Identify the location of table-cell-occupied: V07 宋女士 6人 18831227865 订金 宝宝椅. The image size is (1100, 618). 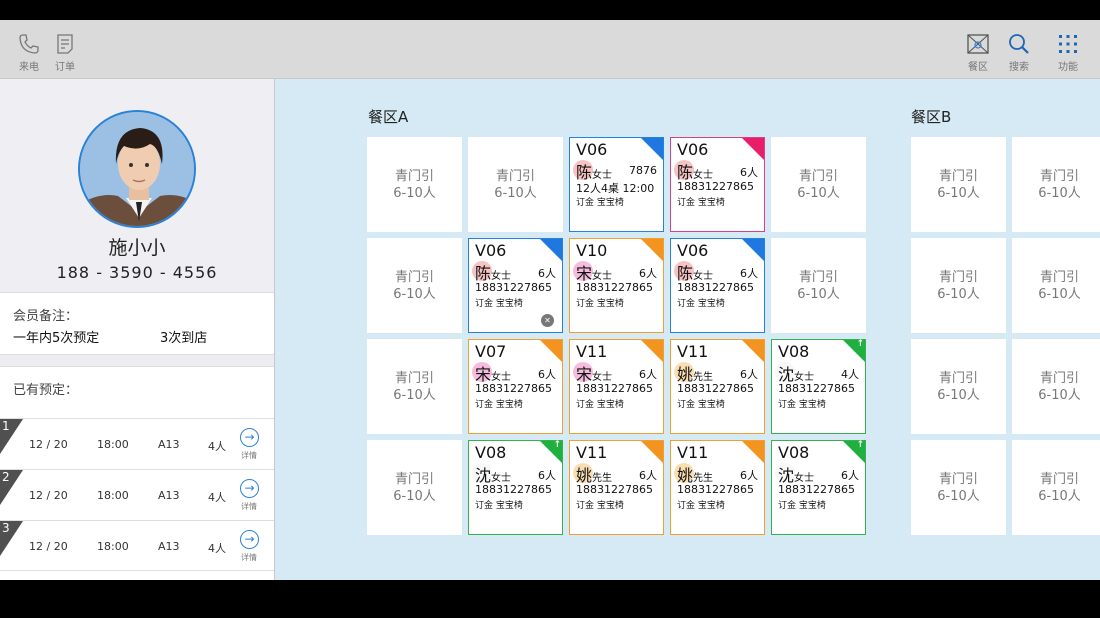
(515, 386).